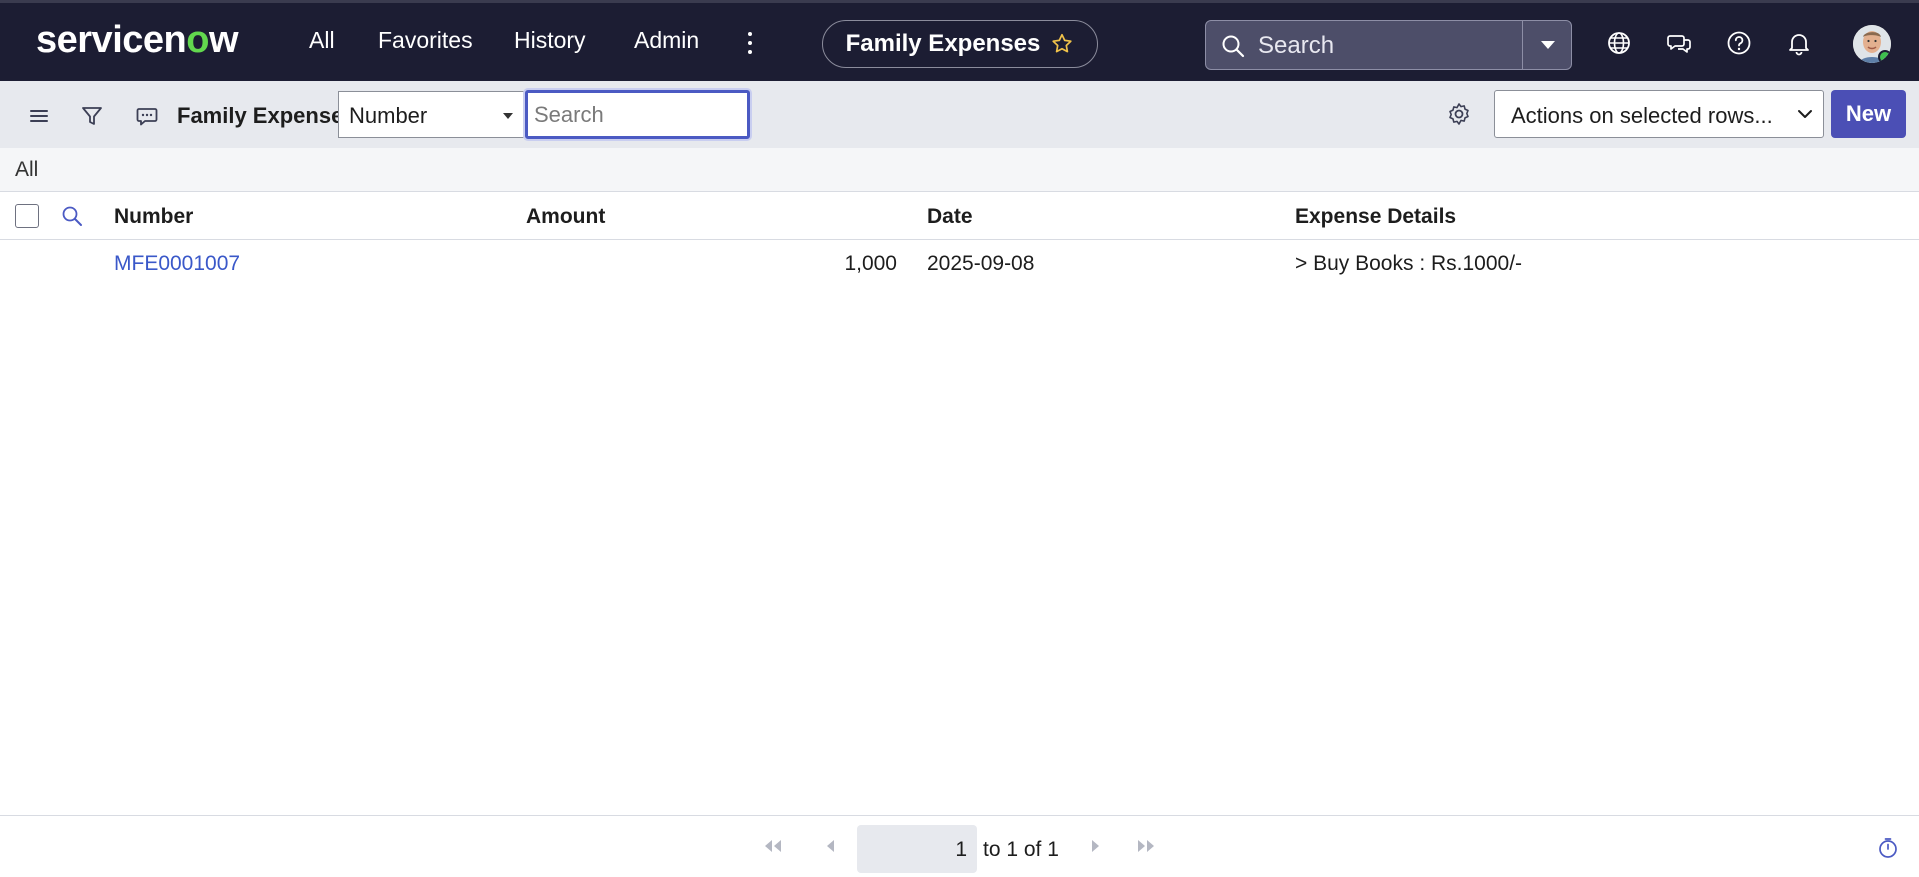 The width and height of the screenshot is (1919, 877). I want to click on global-search-placeholder: Search, so click(1296, 45).